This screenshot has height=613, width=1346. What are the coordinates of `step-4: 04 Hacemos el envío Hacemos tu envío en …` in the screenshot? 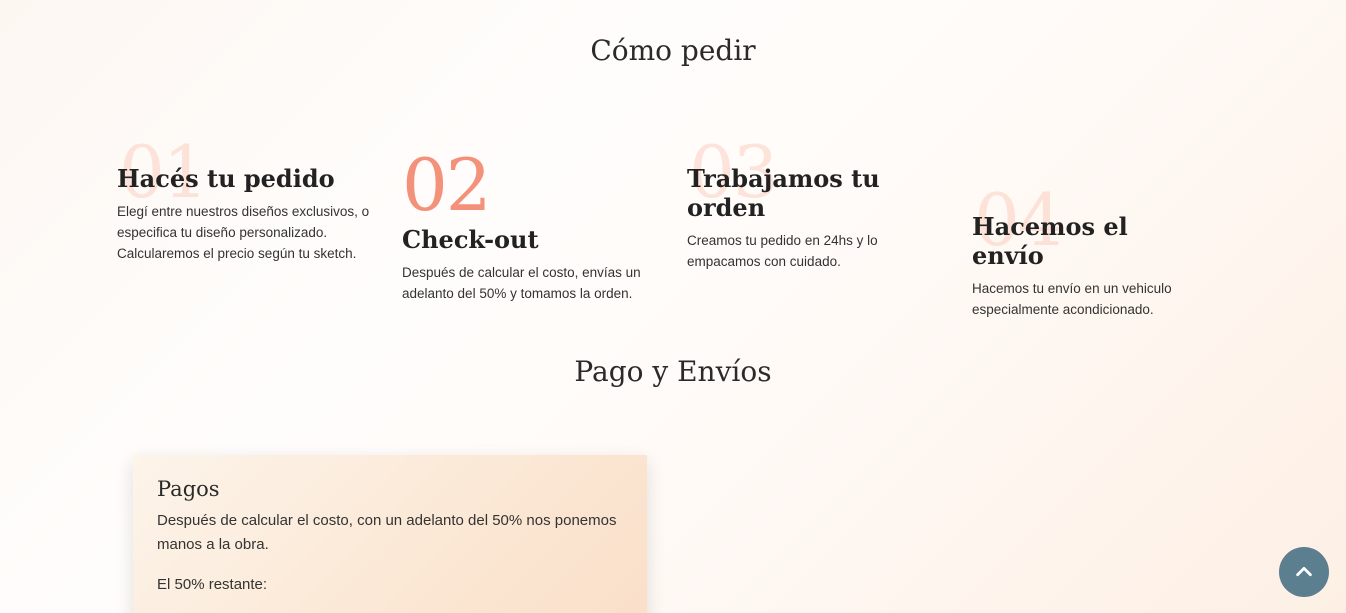 It's located at (1087, 252).